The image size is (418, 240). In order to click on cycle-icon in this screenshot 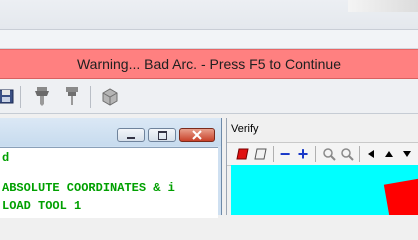, I will do `click(110, 96)`.